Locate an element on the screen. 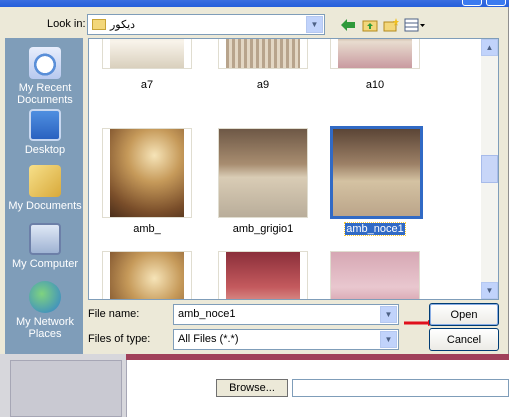 The image size is (509, 417). new-folder-icon is located at coordinates (391, 25).